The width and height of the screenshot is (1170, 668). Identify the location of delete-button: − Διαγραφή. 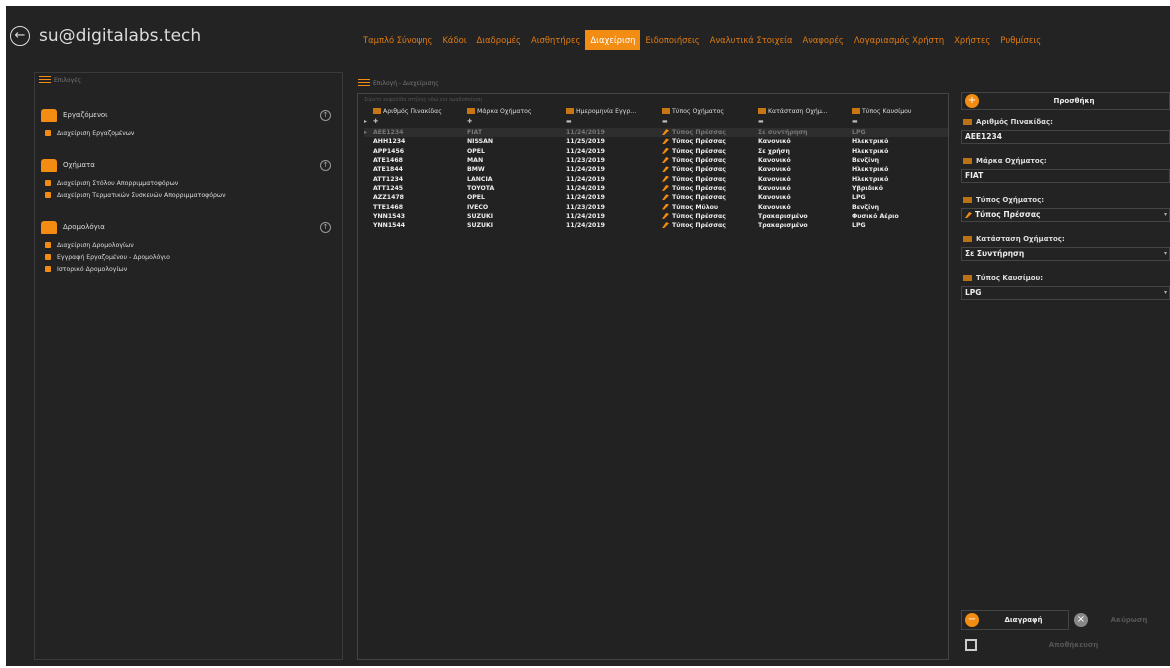
(1015, 620).